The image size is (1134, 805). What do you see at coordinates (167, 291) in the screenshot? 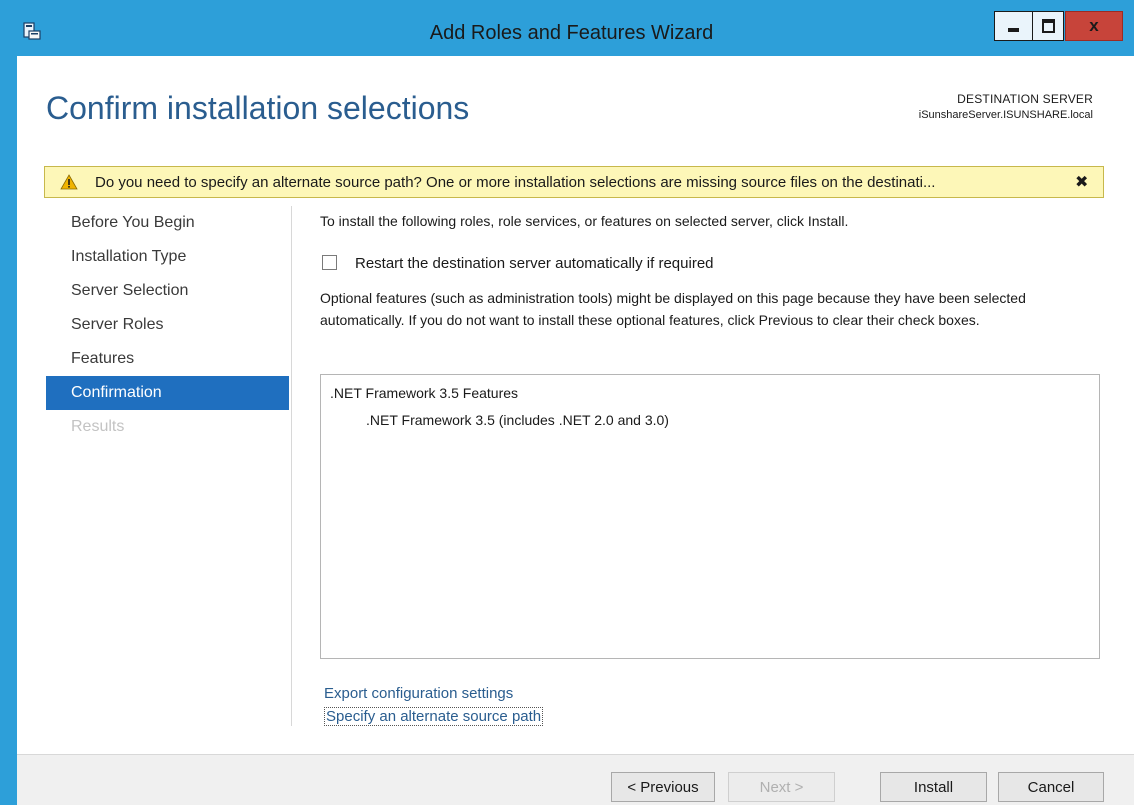
I see `nav-item-server-selection: Server Selection` at bounding box center [167, 291].